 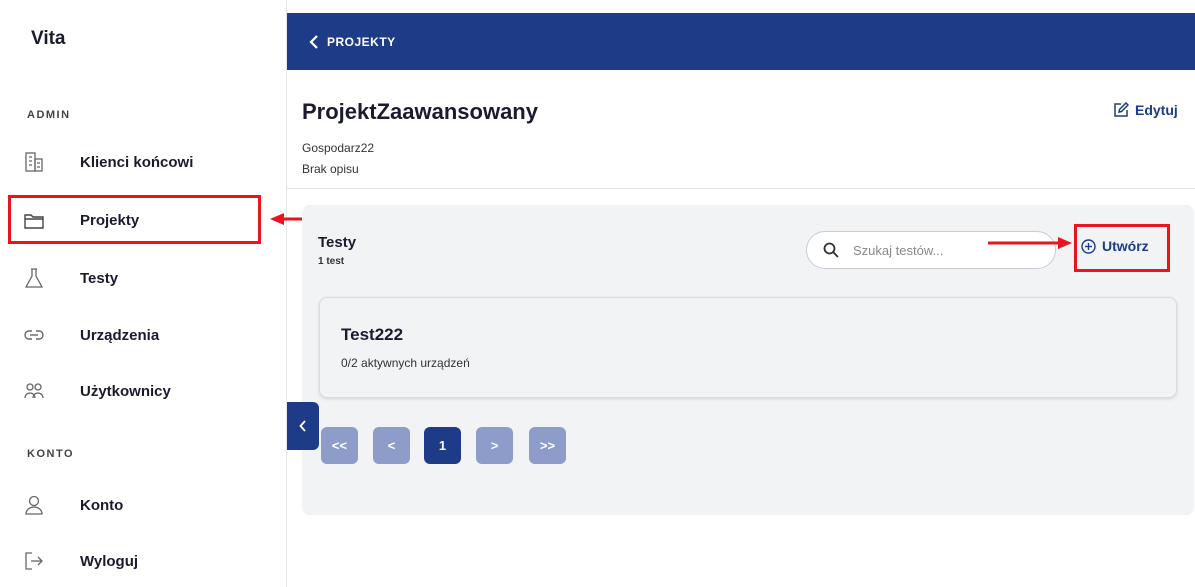 I want to click on page-last-button: >>, so click(x=547, y=445).